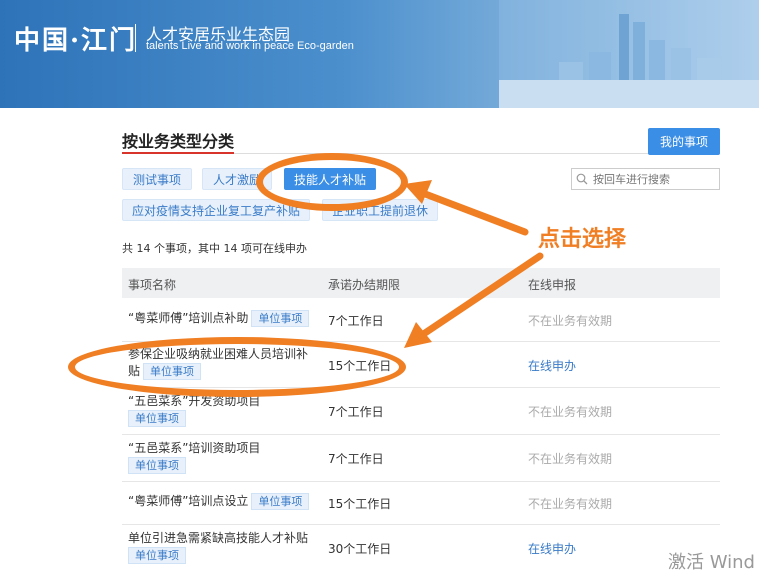 This screenshot has width=759, height=574. Describe the element at coordinates (216, 210) in the screenshot. I see `category-epidemic-support: 应对疫情支持企业复工复产补贴` at that location.